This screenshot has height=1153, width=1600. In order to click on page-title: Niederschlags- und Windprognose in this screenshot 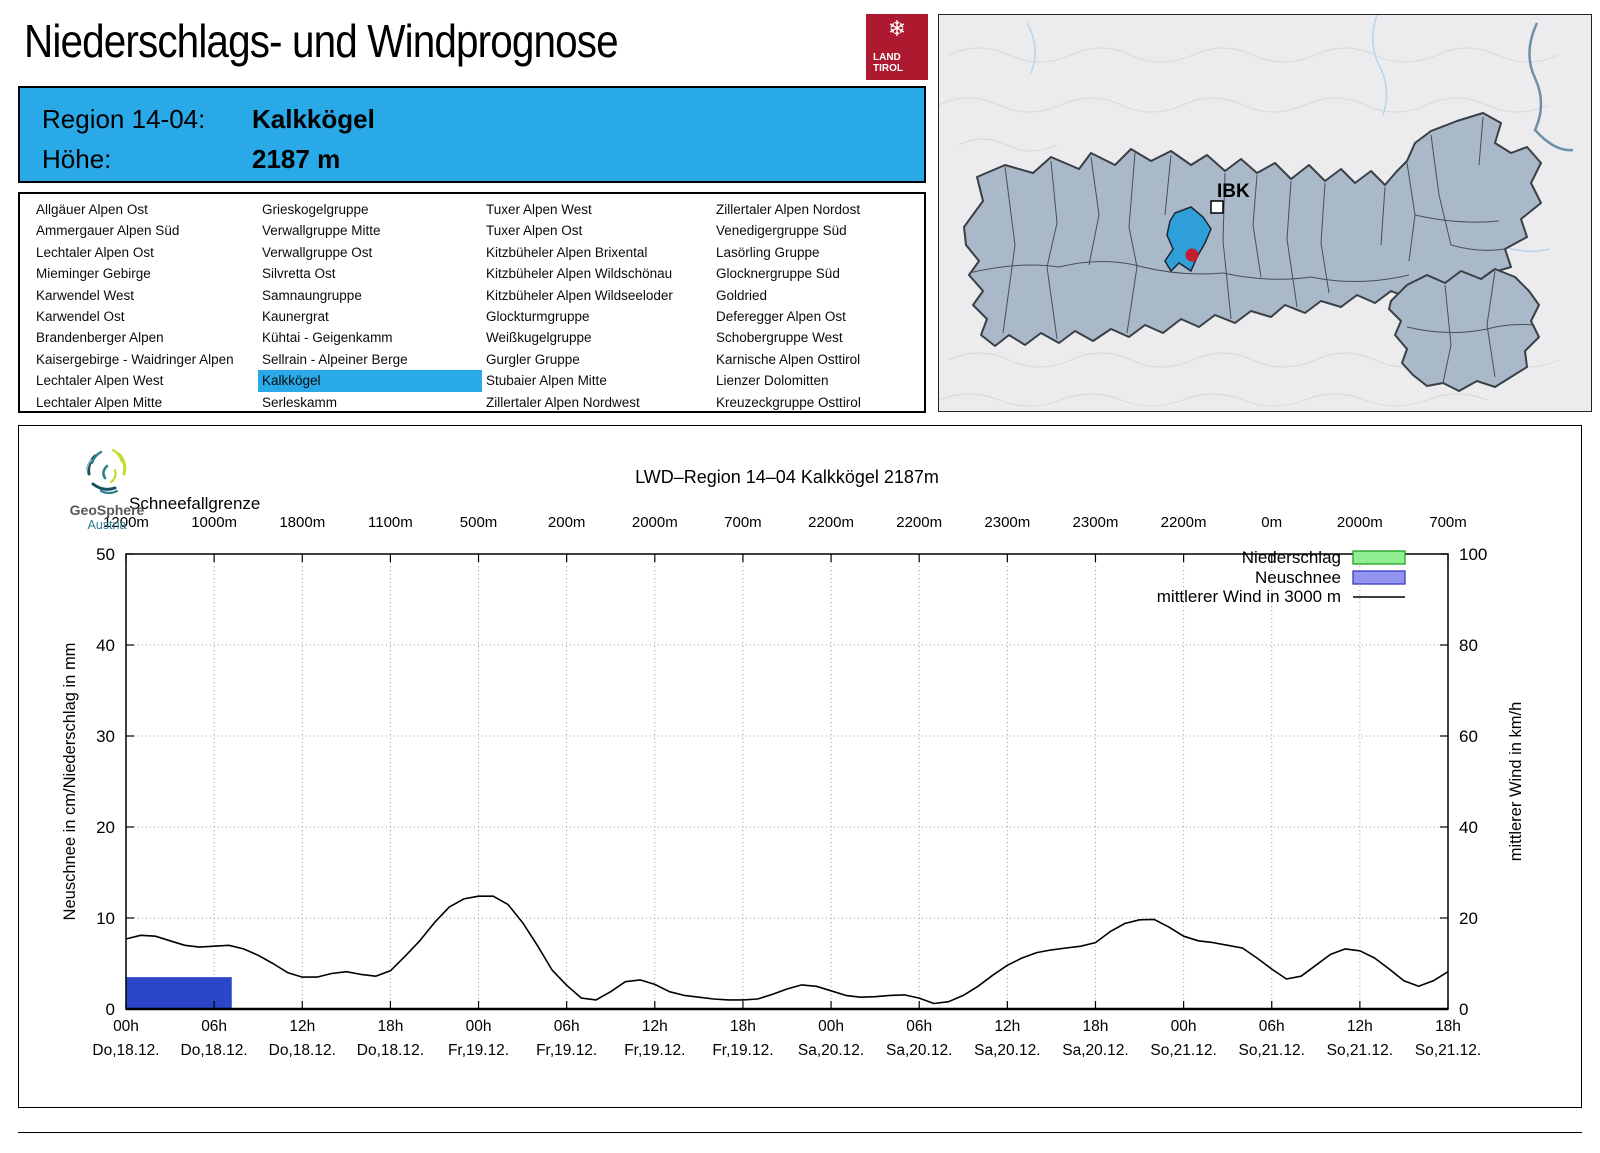, I will do `click(321, 41)`.